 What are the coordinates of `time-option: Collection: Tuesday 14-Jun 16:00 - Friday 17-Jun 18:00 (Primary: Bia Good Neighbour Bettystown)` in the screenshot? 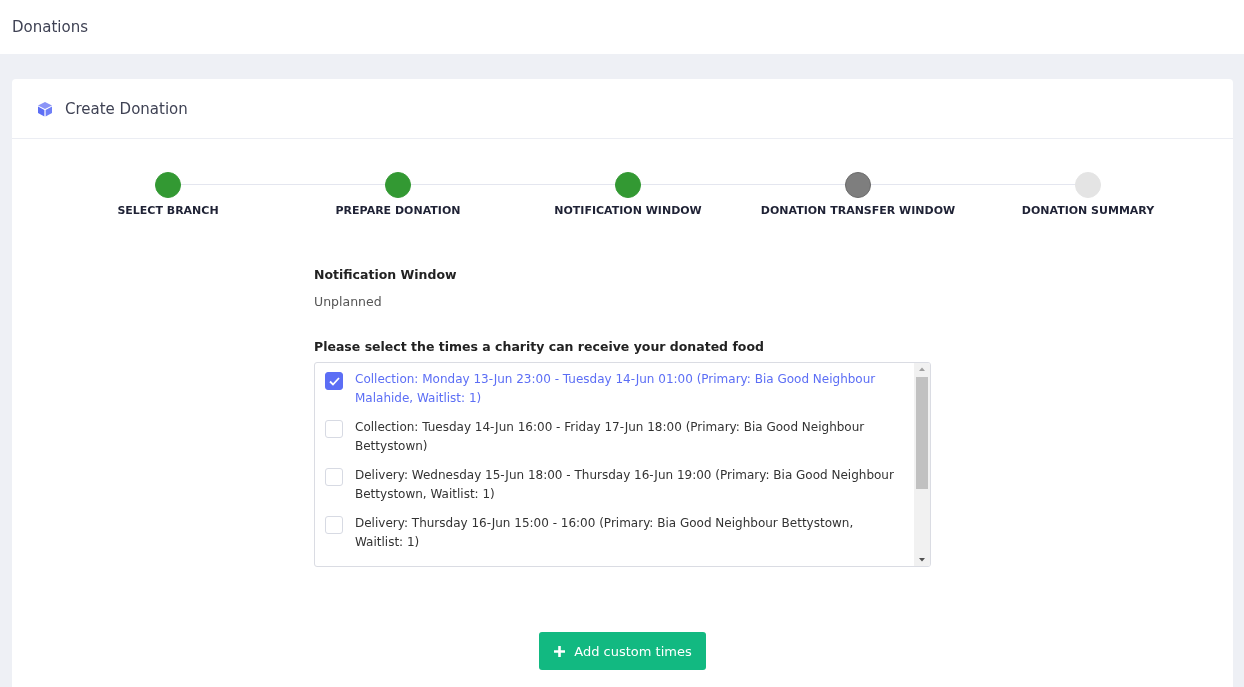 It's located at (634, 437).